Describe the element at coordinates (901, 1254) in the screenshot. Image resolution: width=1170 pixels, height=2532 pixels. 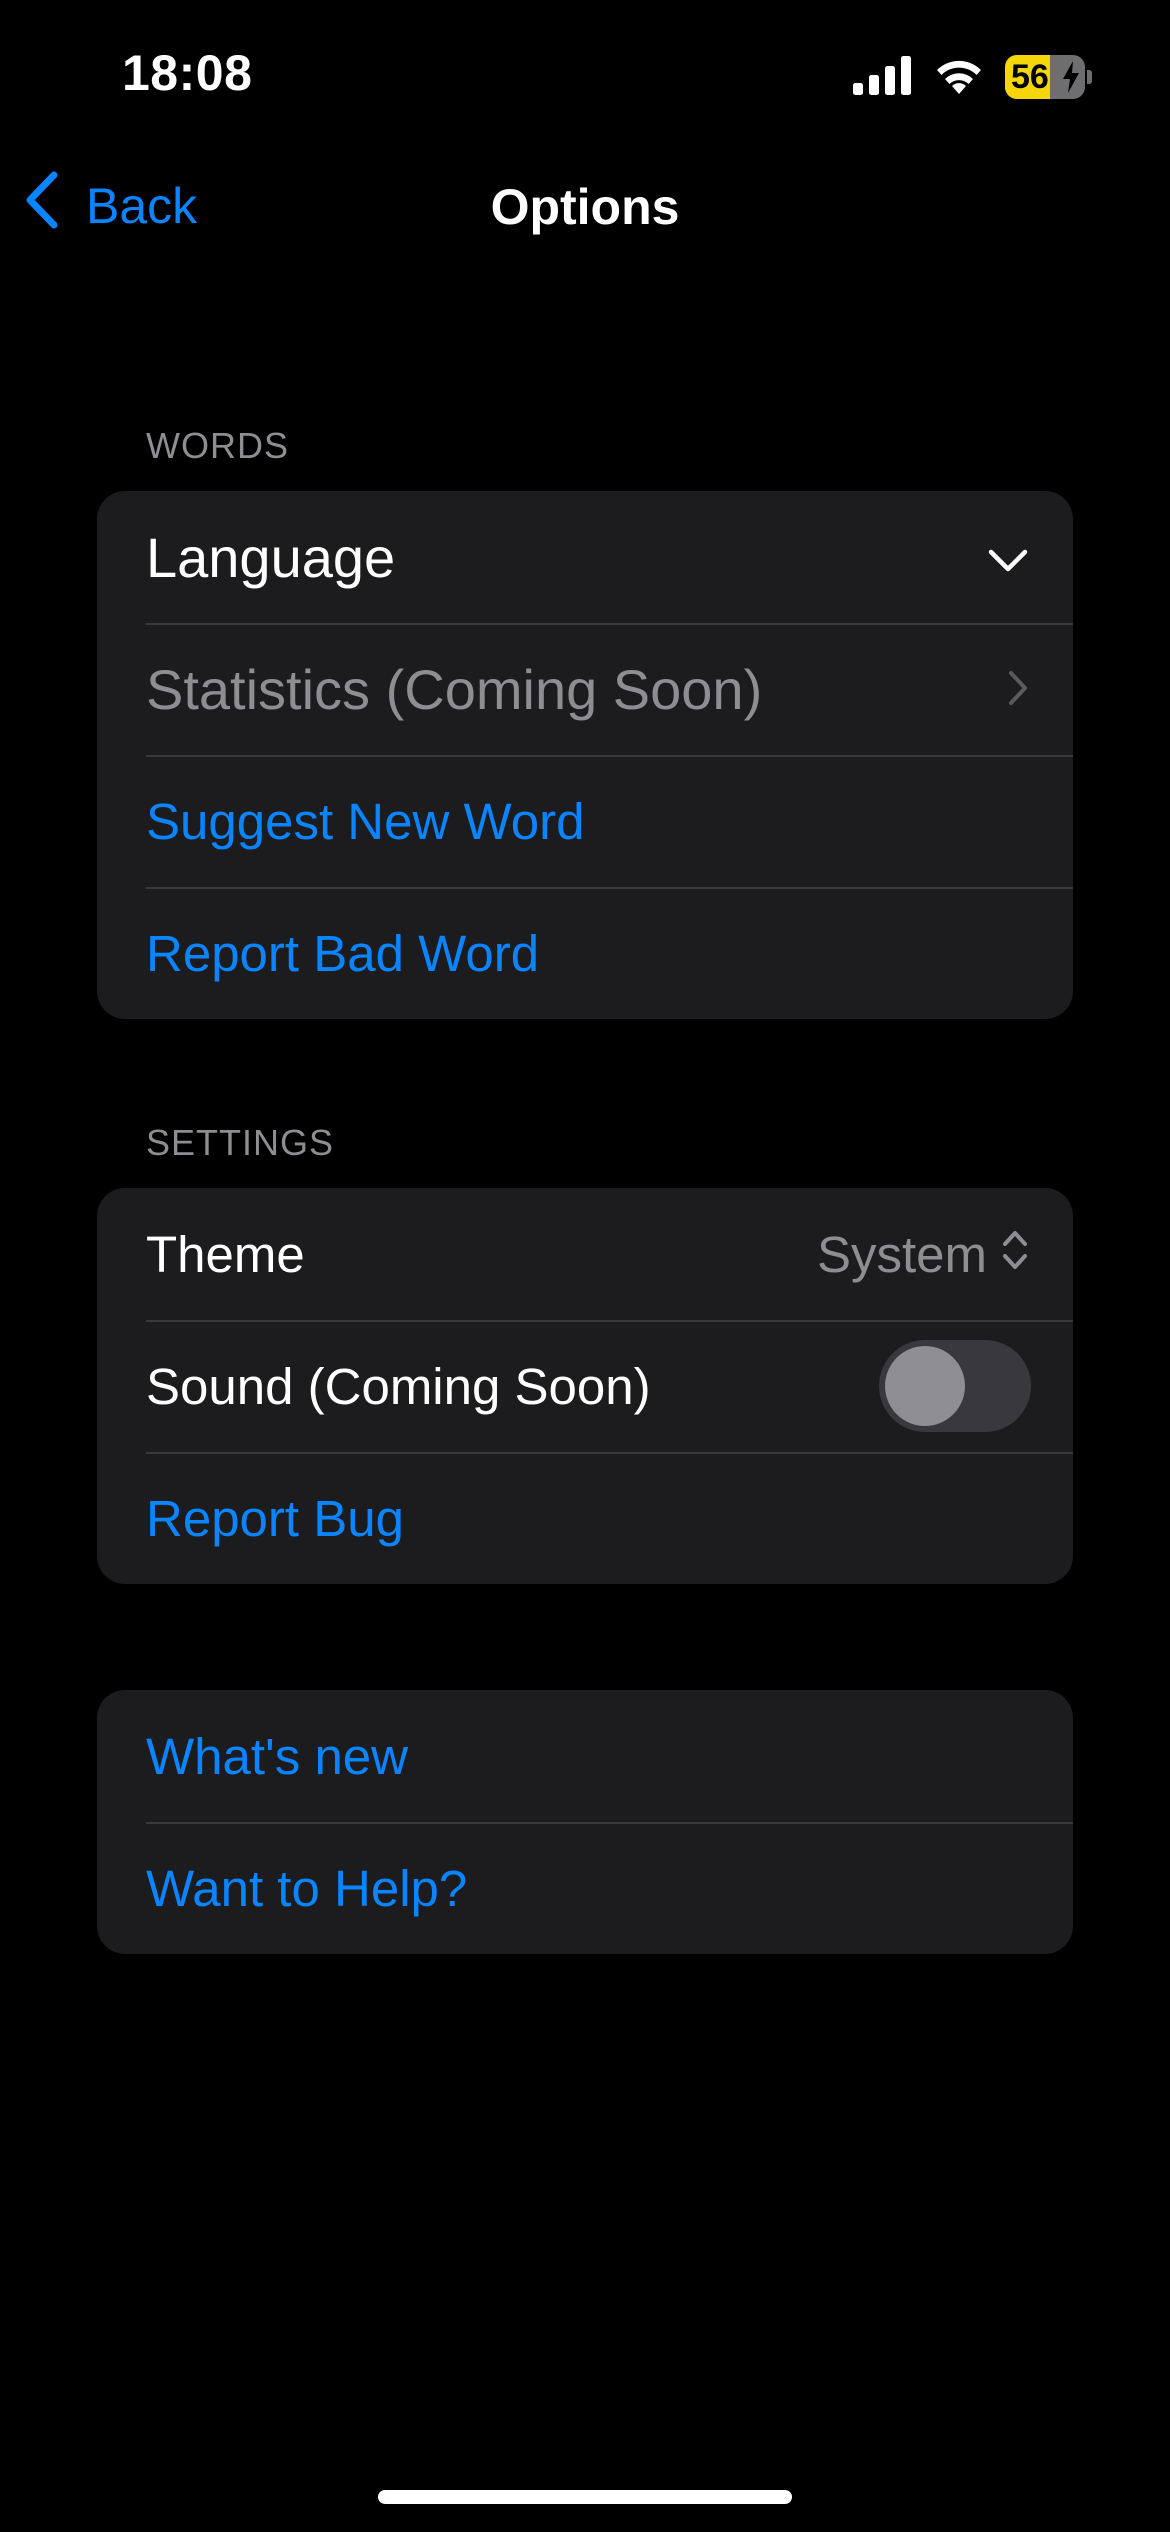
I see `theme-value: System` at that location.